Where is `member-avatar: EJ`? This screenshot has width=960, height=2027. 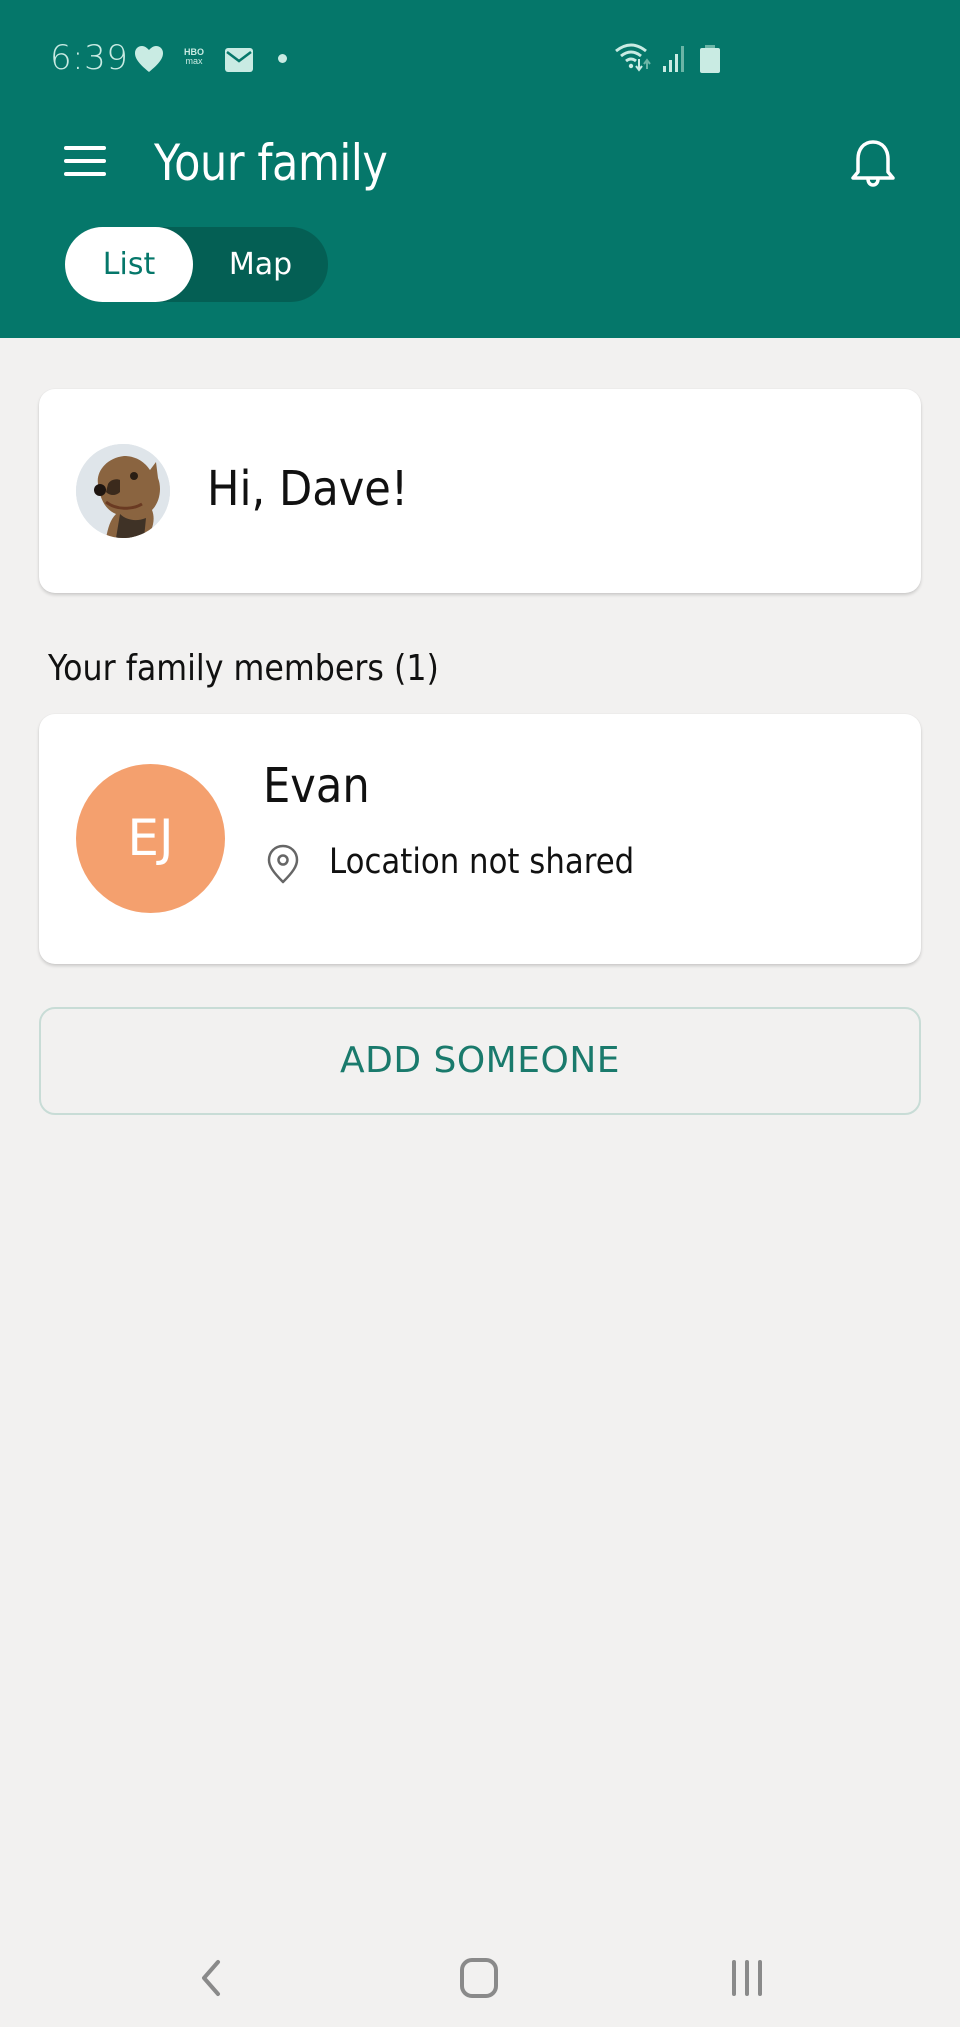 member-avatar: EJ is located at coordinates (150, 838).